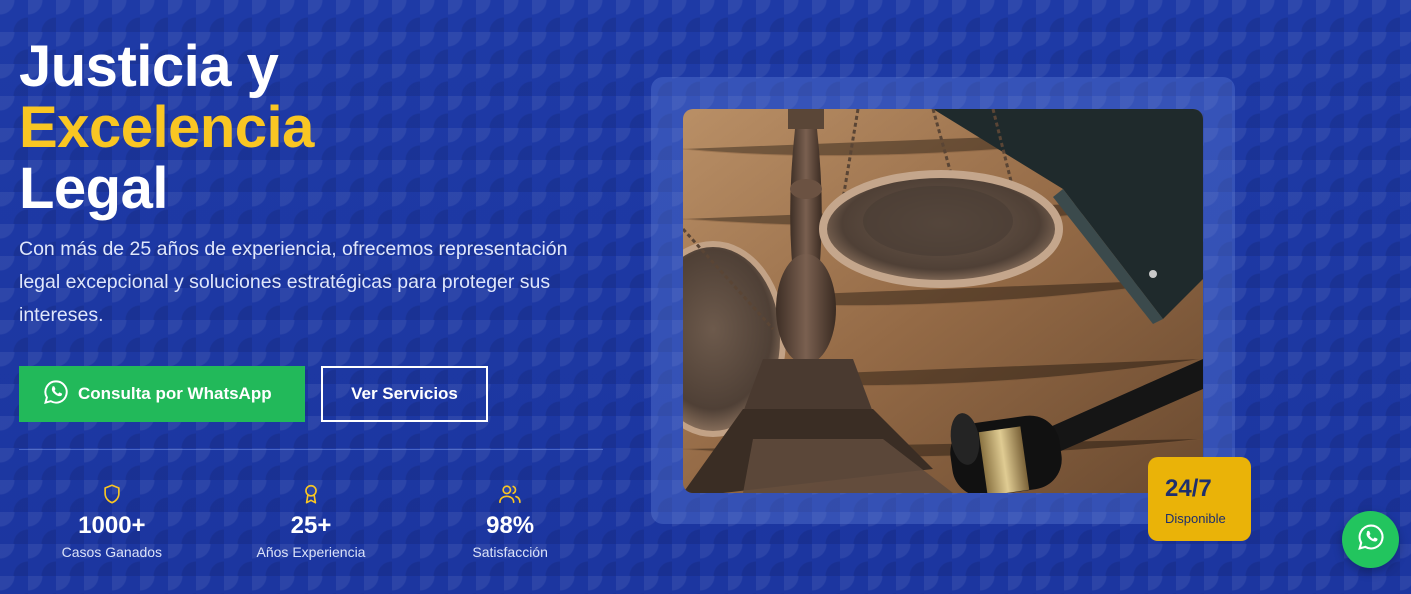 The width and height of the screenshot is (1411, 594). Describe the element at coordinates (311, 552) in the screenshot. I see `stat-label: Años Experiencia` at that location.